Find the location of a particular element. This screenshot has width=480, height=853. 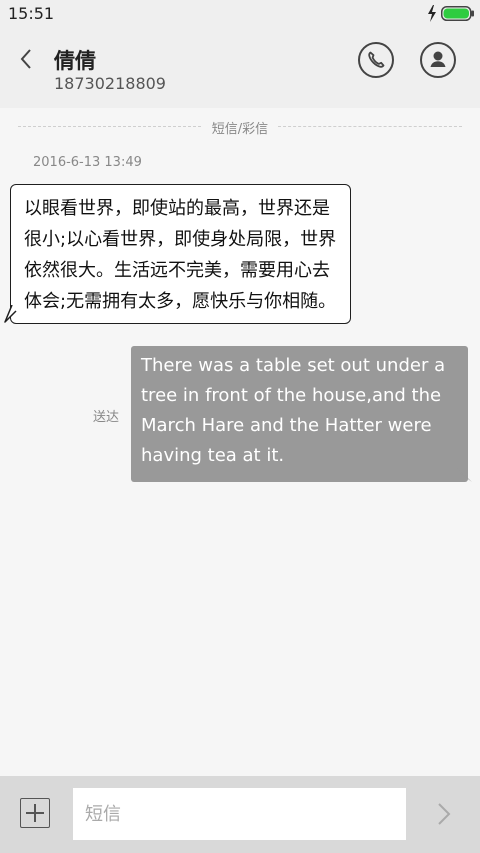

message-line: having tea at it. is located at coordinates (213, 455).